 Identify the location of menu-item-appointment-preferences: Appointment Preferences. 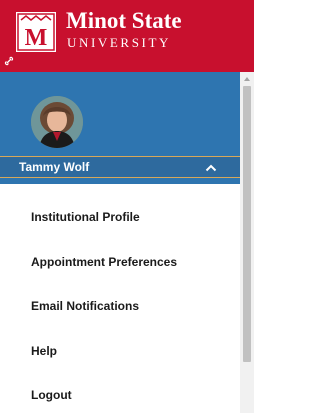
(104, 262).